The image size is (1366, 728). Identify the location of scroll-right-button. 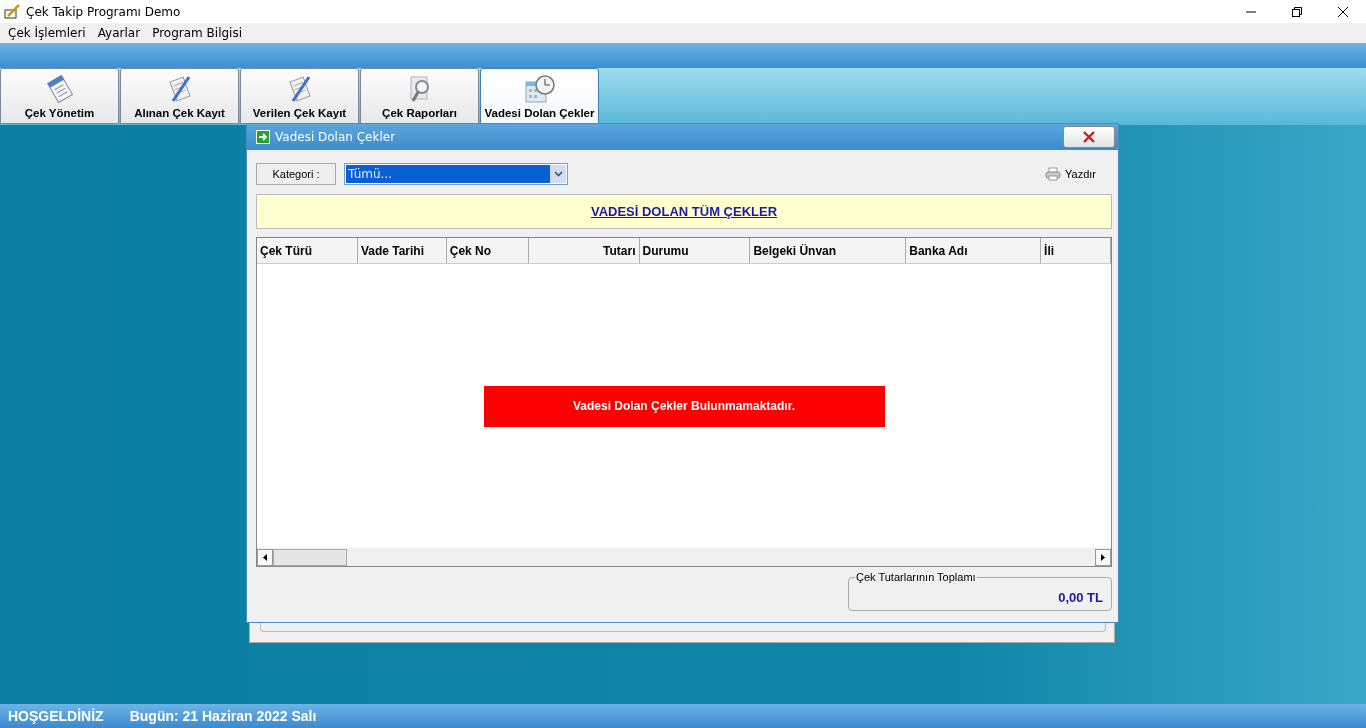
(1103, 557).